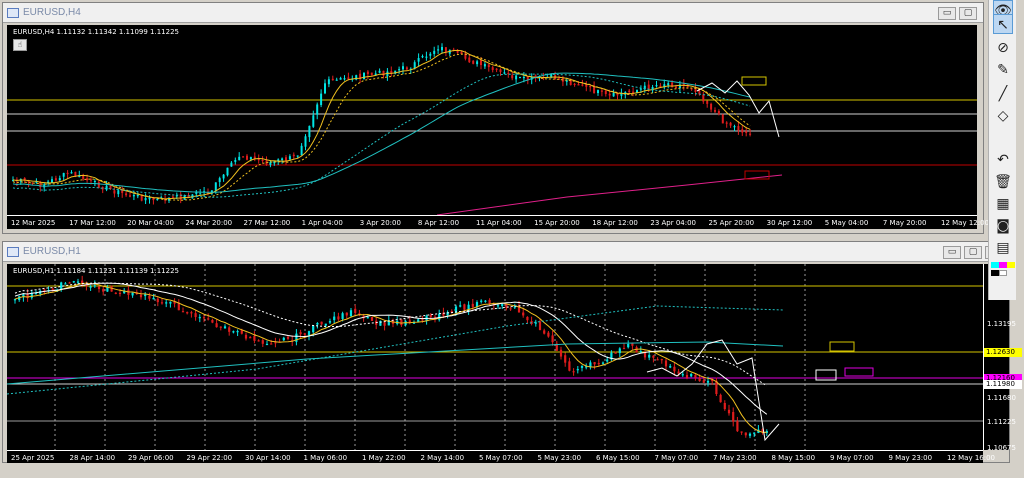 The height and width of the screenshot is (478, 1024). Describe the element at coordinates (1003, 24) in the screenshot. I see `cursor-icon: ↖` at that location.